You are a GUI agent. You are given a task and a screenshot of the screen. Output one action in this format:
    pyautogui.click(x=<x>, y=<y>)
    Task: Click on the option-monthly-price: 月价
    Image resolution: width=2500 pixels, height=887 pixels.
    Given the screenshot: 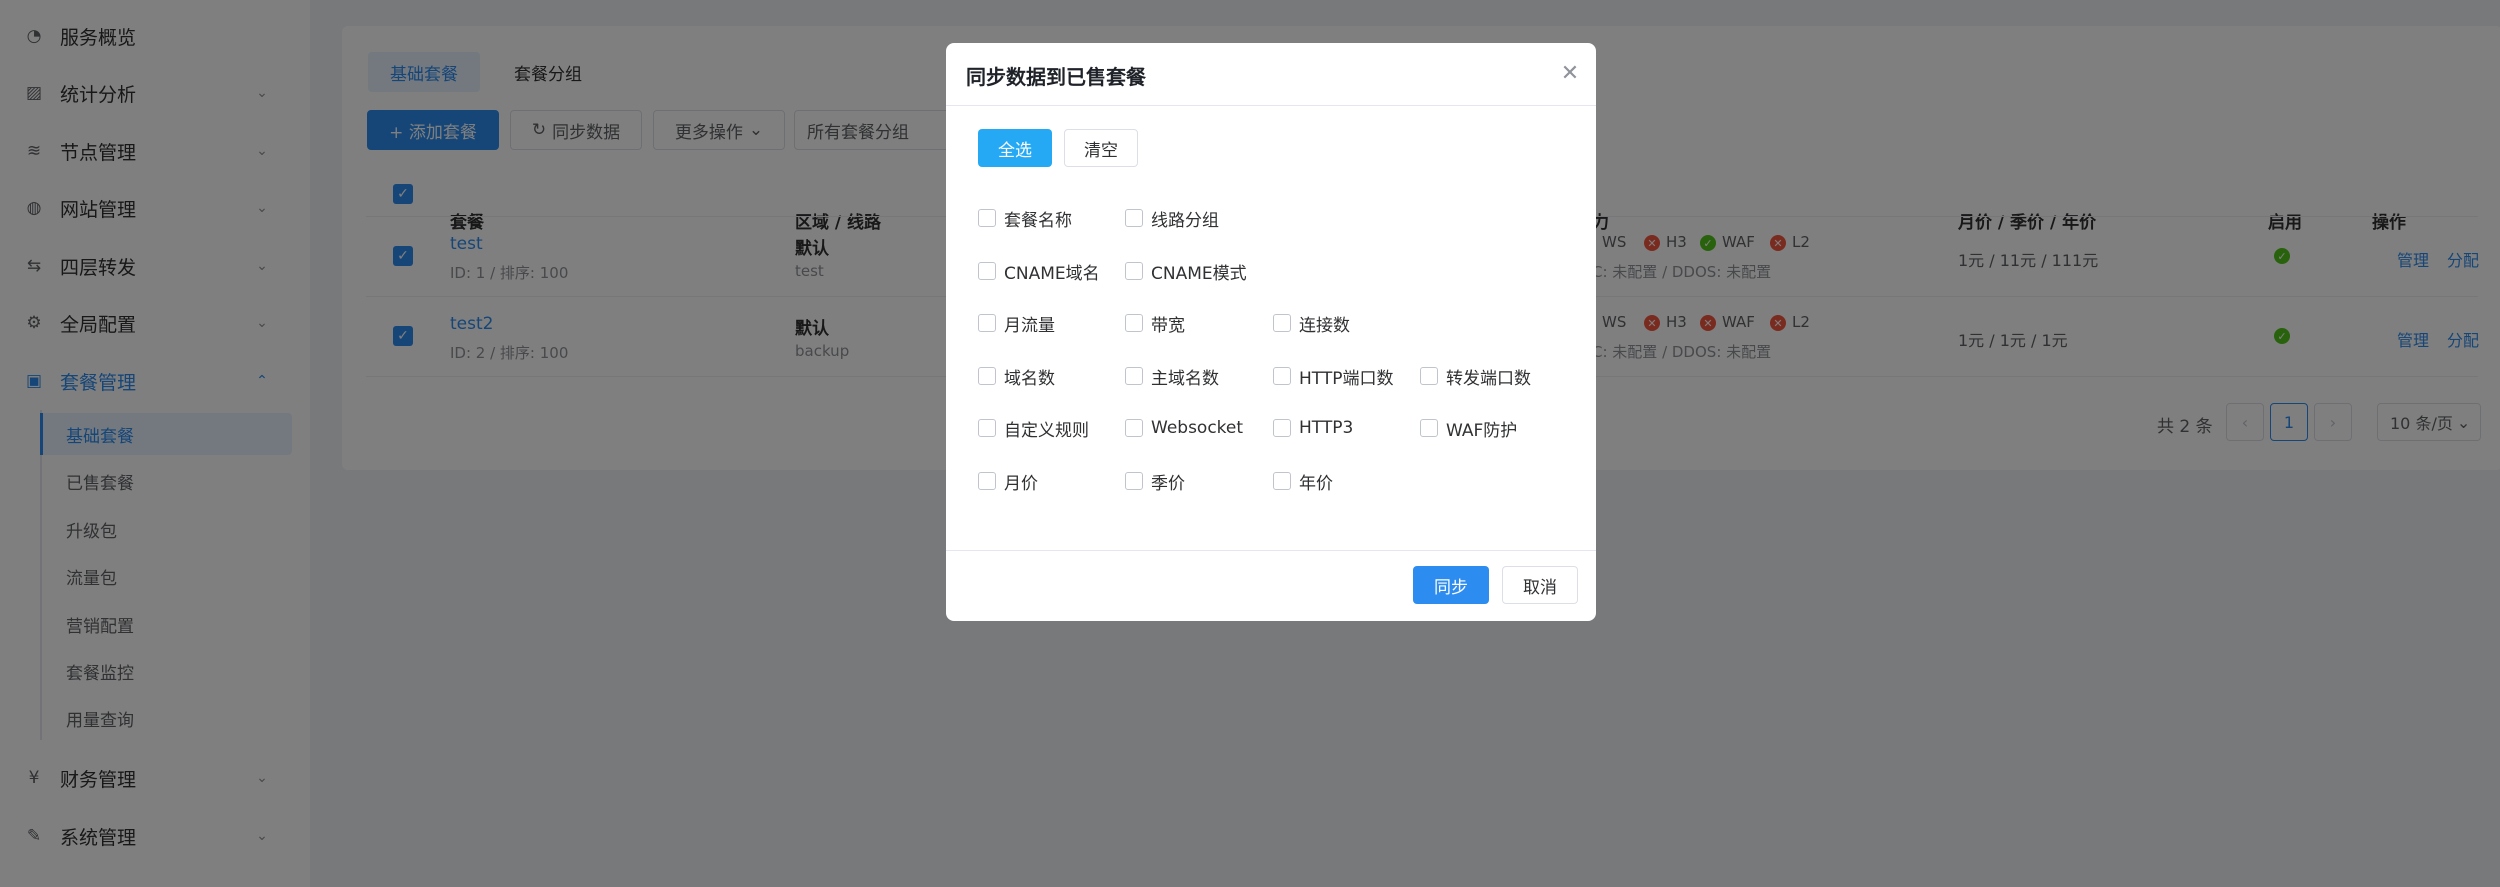 What is the action you would take?
    pyautogui.click(x=1008, y=481)
    